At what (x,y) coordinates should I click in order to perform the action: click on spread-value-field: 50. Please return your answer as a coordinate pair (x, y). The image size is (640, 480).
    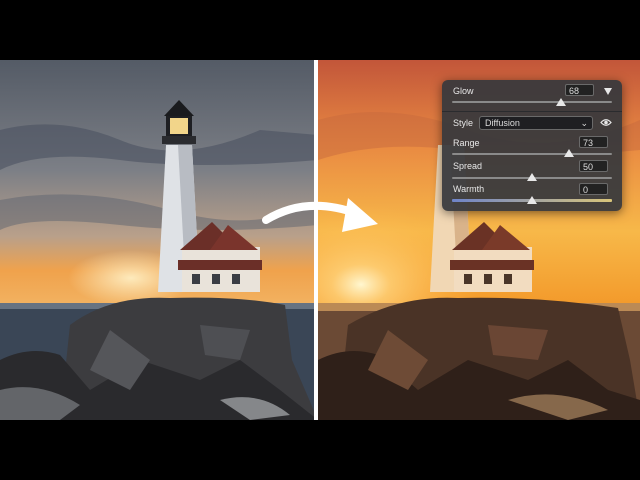
    Looking at the image, I should click on (593, 166).